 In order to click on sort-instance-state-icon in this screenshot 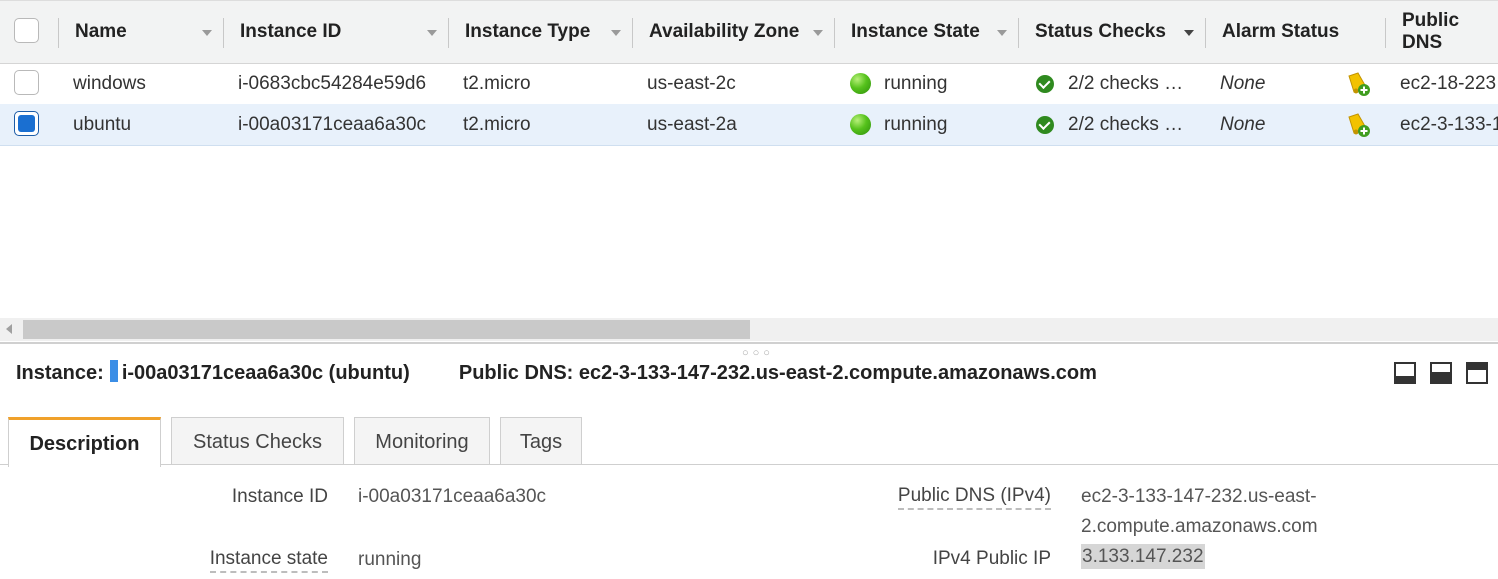, I will do `click(1002, 33)`.